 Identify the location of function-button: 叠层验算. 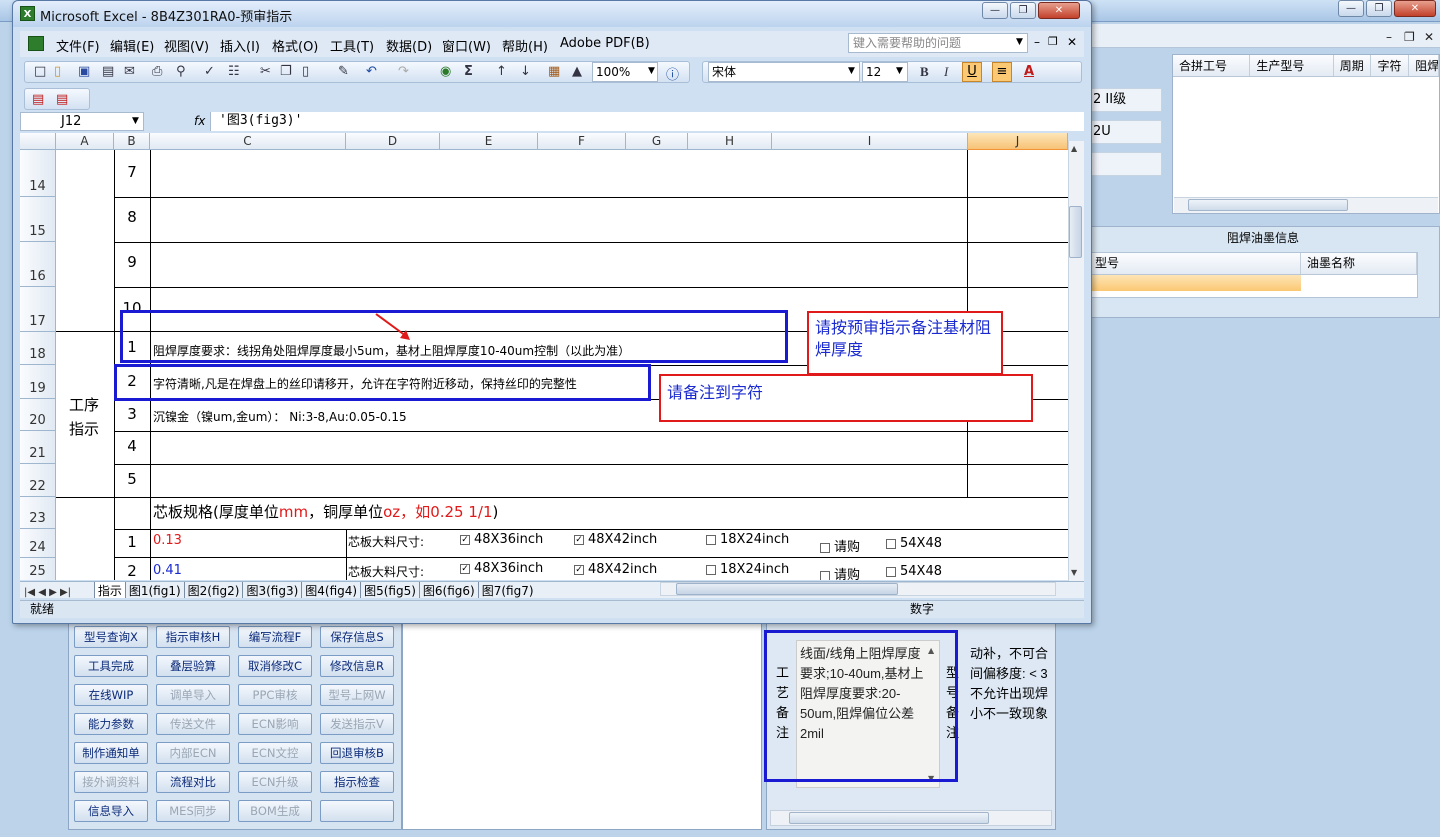
(193, 666).